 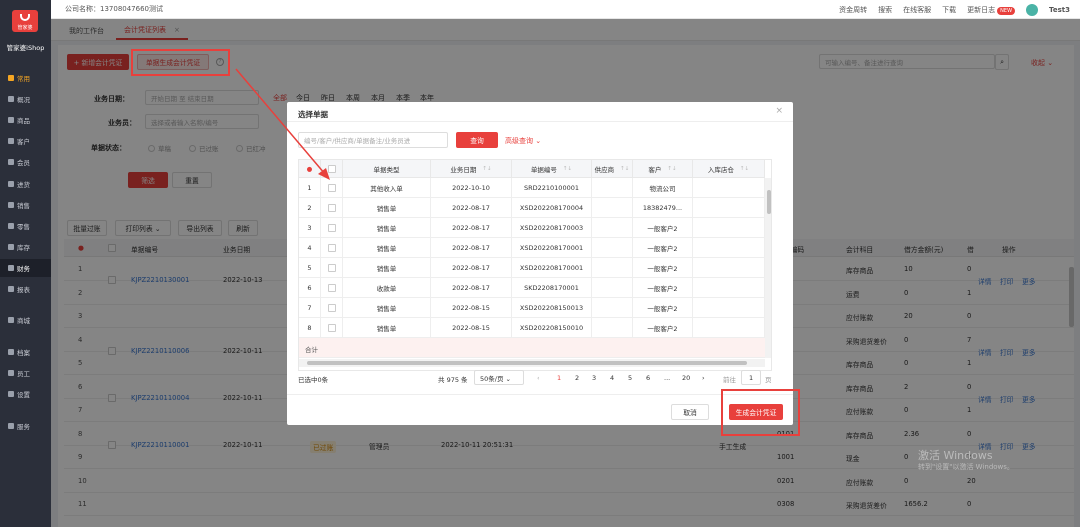 What do you see at coordinates (180, 62) in the screenshot?
I see `highlight-box-generate` at bounding box center [180, 62].